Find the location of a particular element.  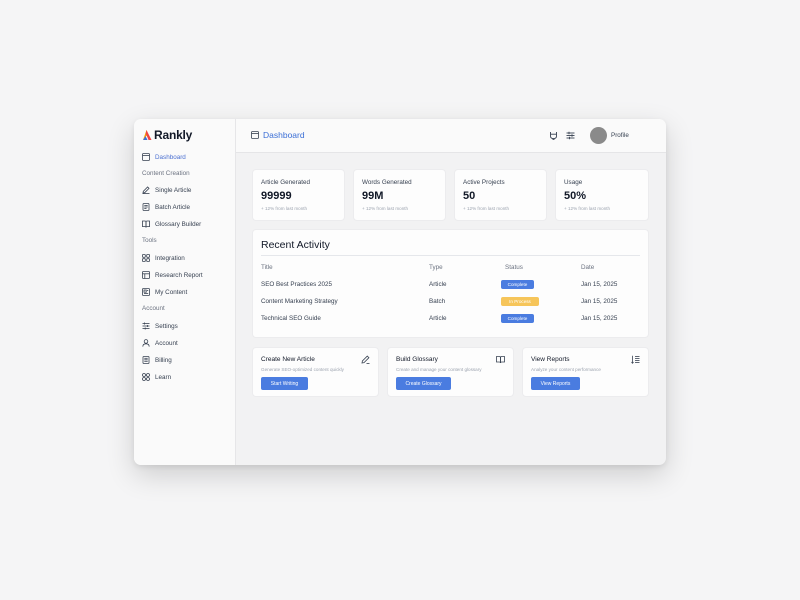

learn-icon is located at coordinates (146, 377).